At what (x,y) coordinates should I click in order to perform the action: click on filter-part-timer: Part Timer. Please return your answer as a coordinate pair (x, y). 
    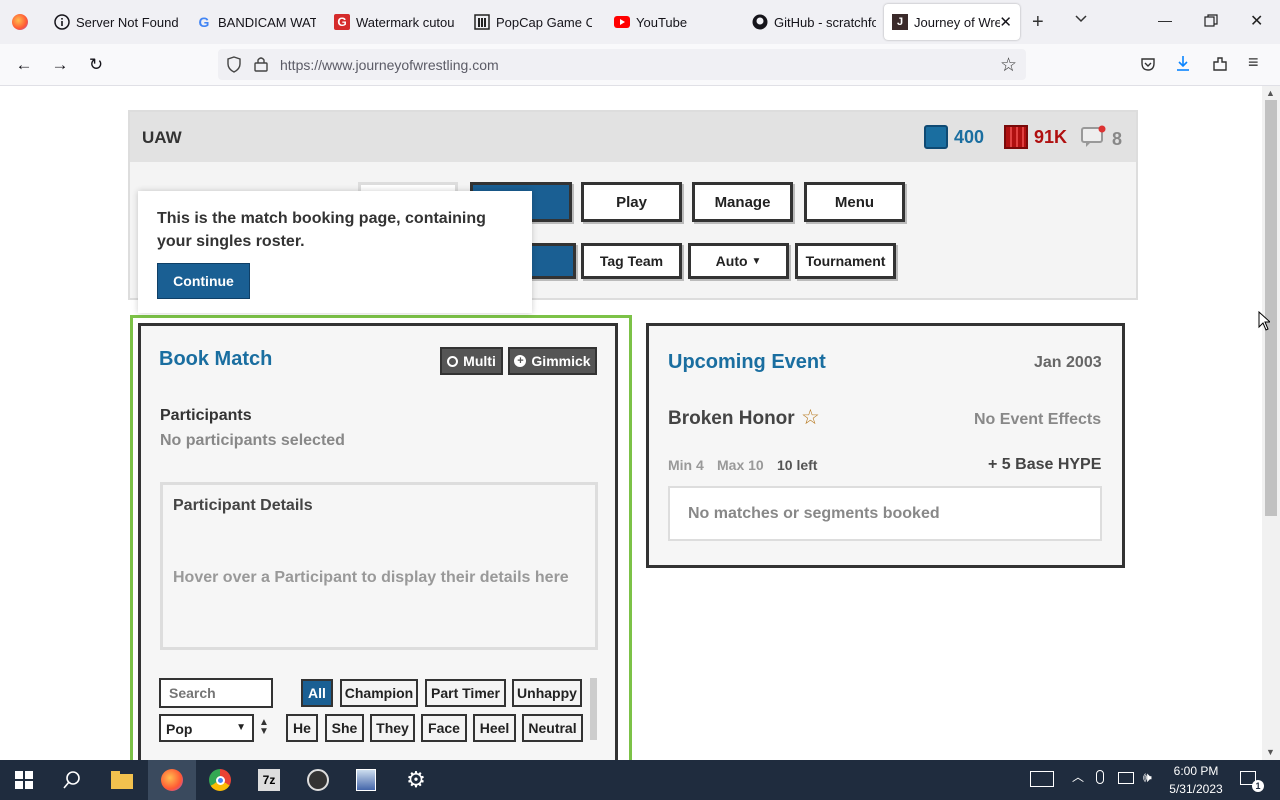
    Looking at the image, I should click on (465, 693).